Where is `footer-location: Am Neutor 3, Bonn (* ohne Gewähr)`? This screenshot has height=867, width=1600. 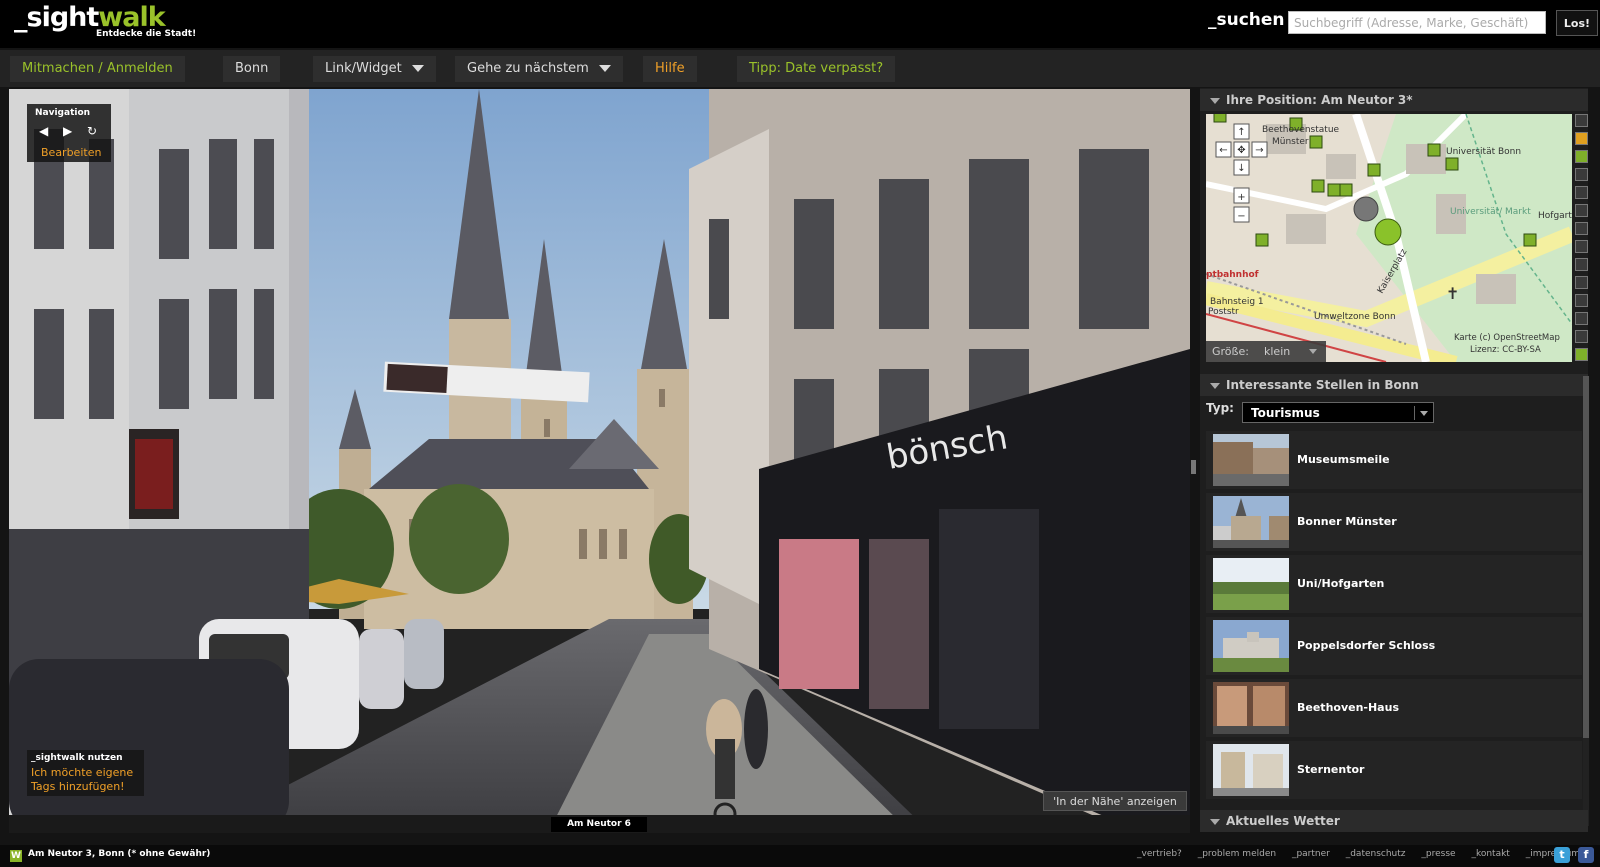 footer-location: Am Neutor 3, Bonn (* ohne Gewähr) is located at coordinates (119, 854).